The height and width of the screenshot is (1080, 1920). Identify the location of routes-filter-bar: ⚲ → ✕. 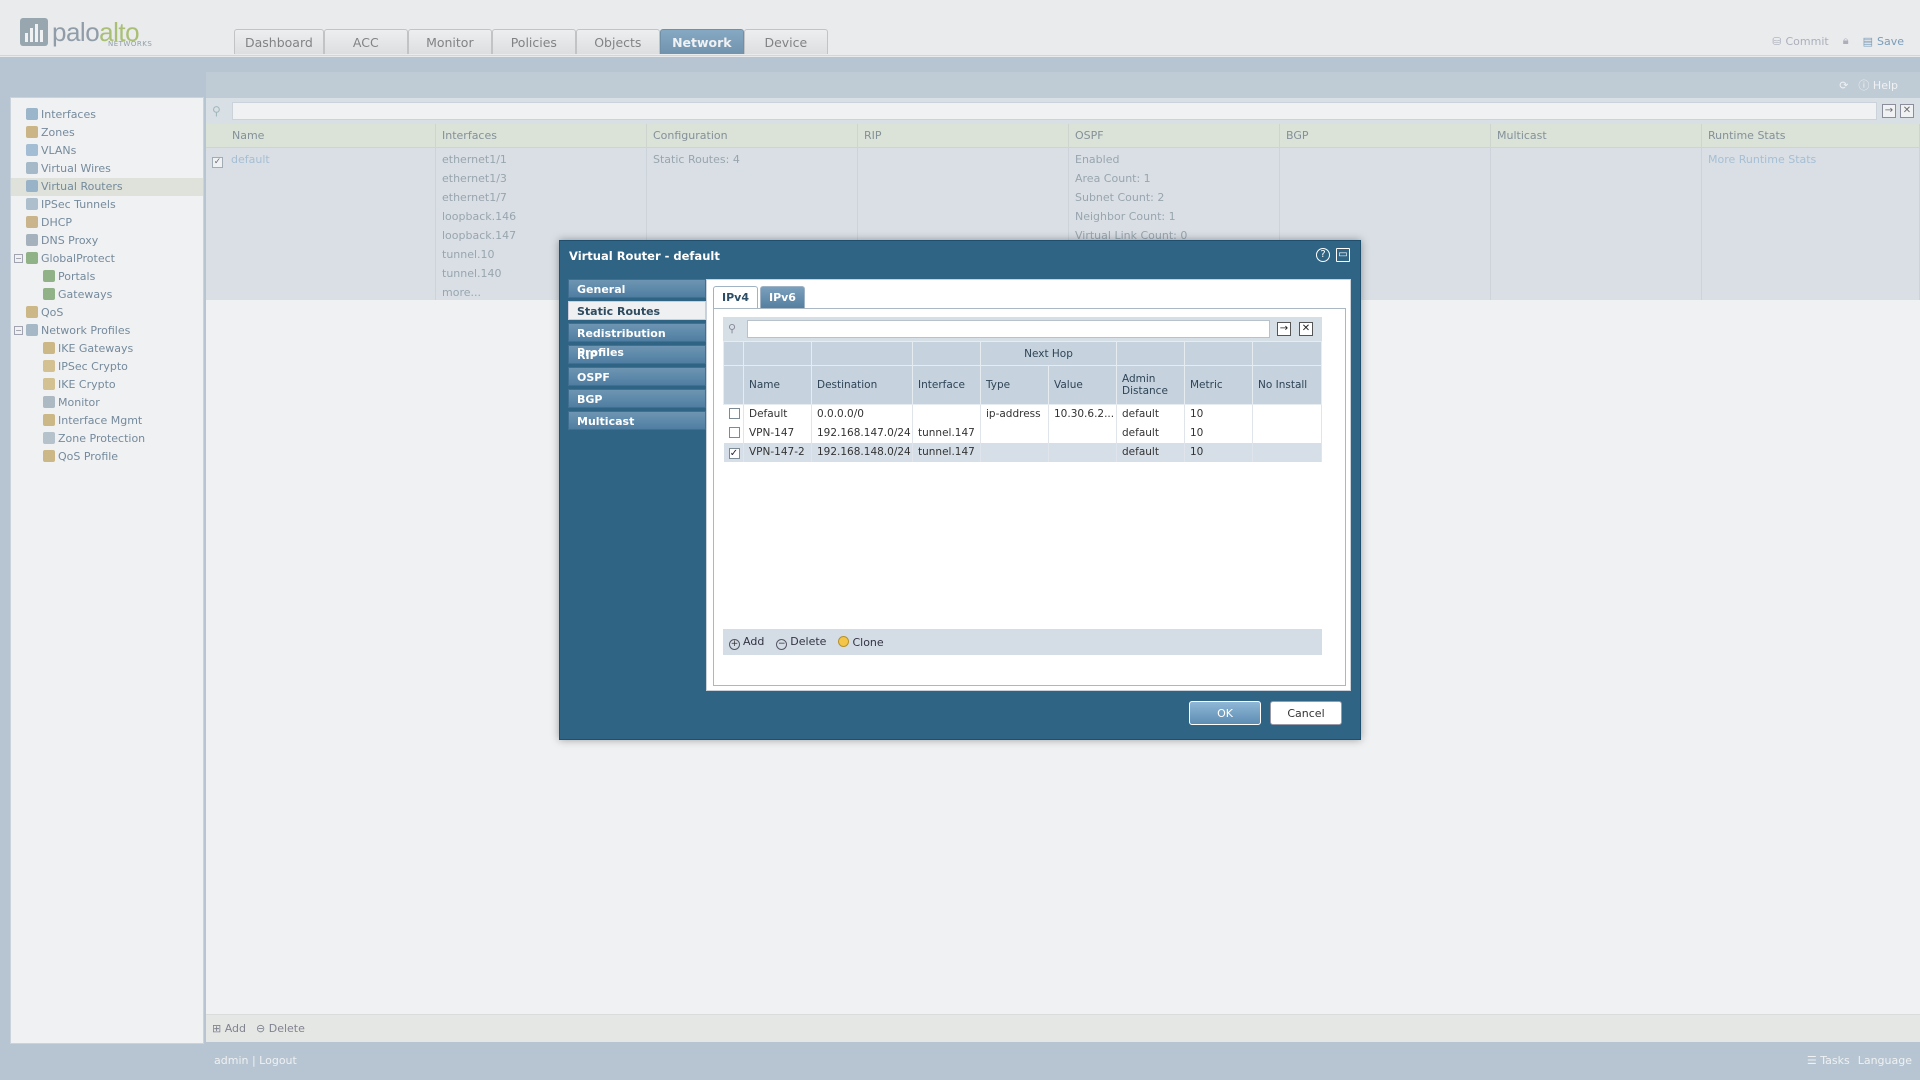
(1022, 329).